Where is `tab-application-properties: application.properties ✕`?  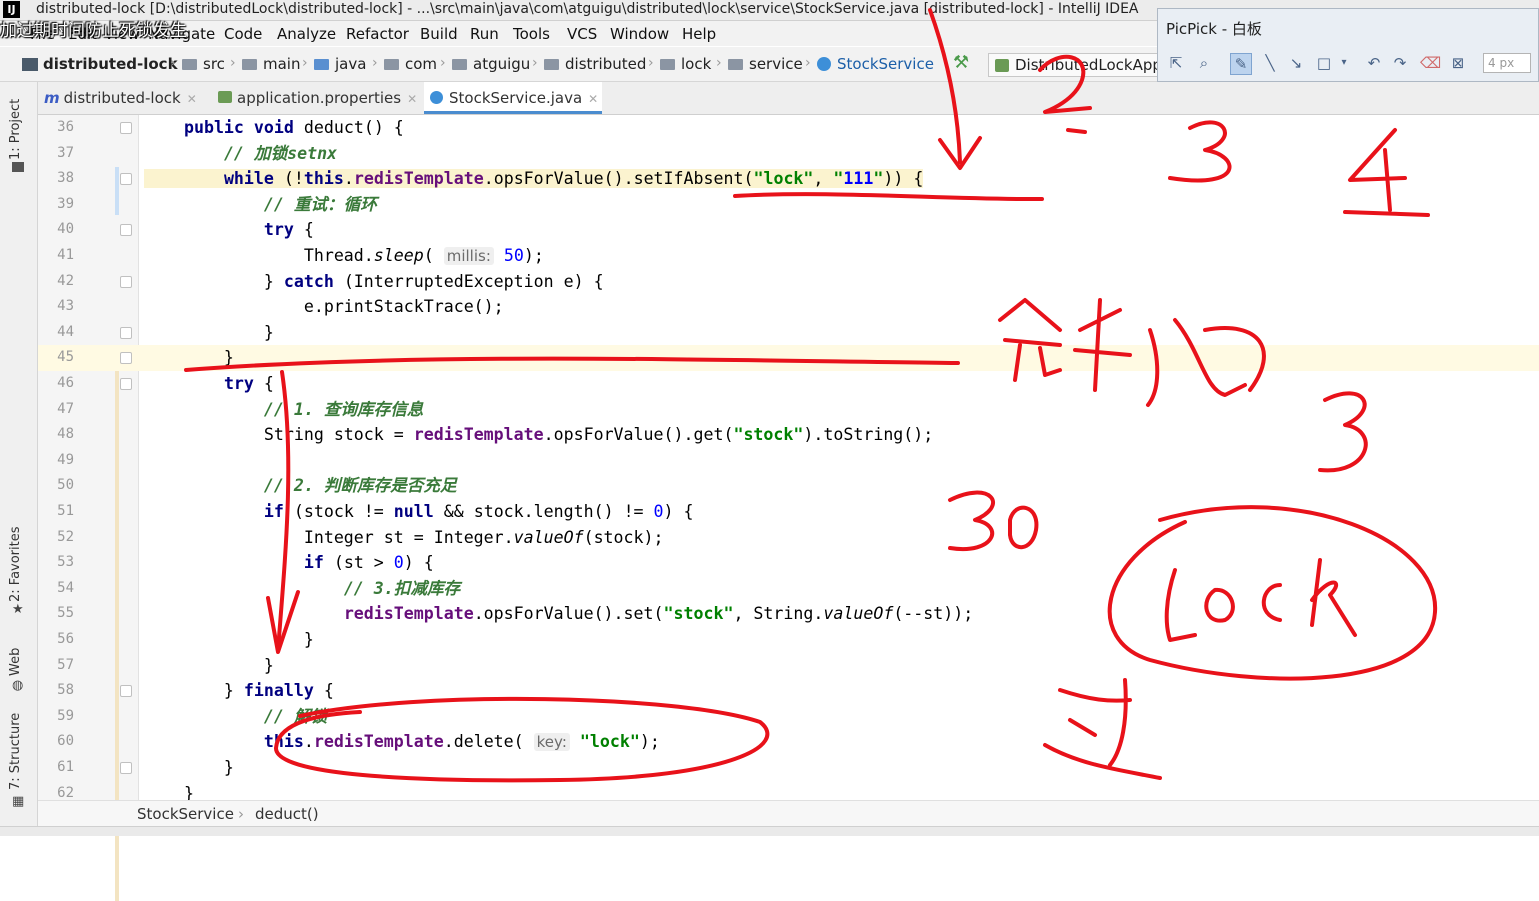
tab-application-properties: application.properties ✕ is located at coordinates (317, 98).